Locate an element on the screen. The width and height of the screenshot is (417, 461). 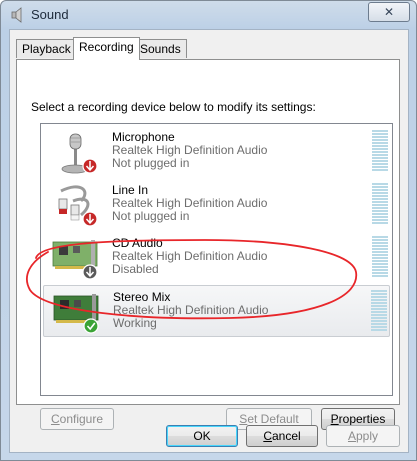
tab-playback: Playback is located at coordinates (46, 48).